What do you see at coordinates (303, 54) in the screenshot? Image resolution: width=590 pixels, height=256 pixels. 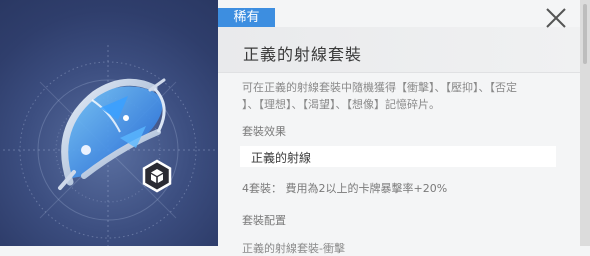 I see `item-title: 正義的射線套裝` at bounding box center [303, 54].